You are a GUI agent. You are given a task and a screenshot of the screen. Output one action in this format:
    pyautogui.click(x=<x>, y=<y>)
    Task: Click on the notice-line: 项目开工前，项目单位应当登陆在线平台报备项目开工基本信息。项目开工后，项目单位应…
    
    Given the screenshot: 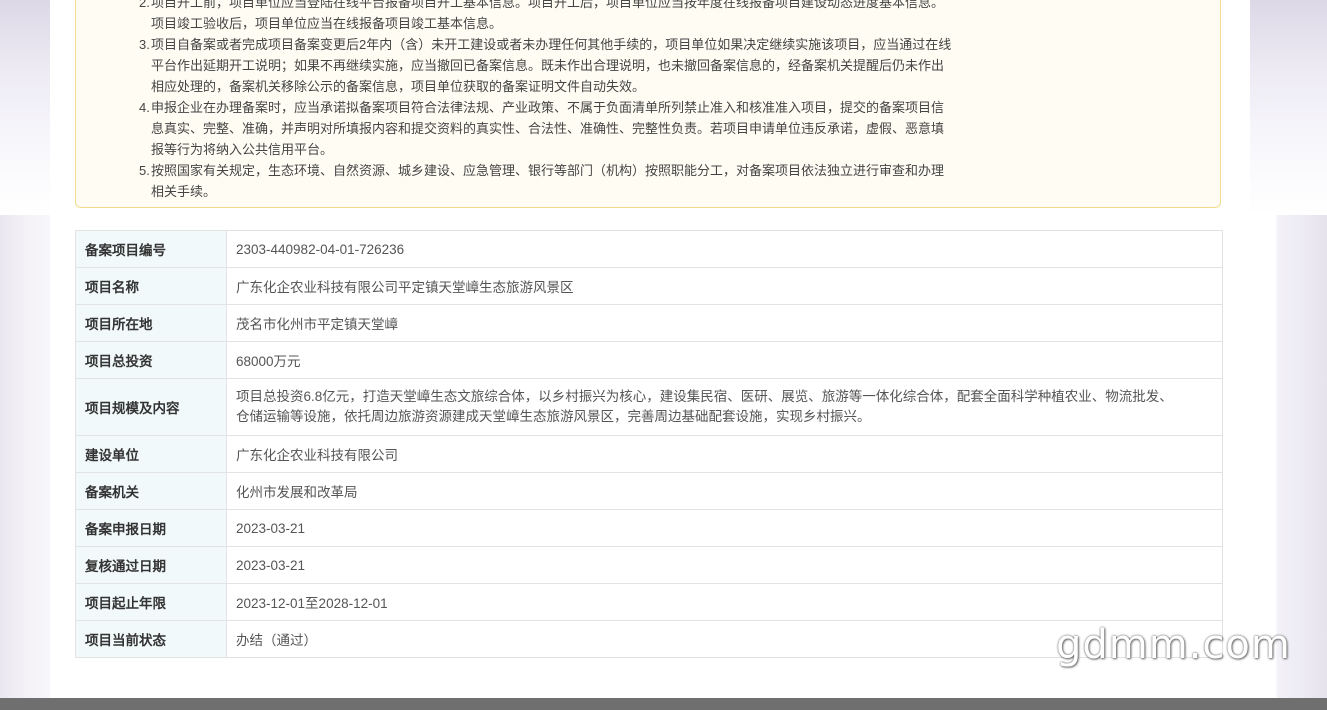 What is the action you would take?
    pyautogui.click(x=548, y=5)
    